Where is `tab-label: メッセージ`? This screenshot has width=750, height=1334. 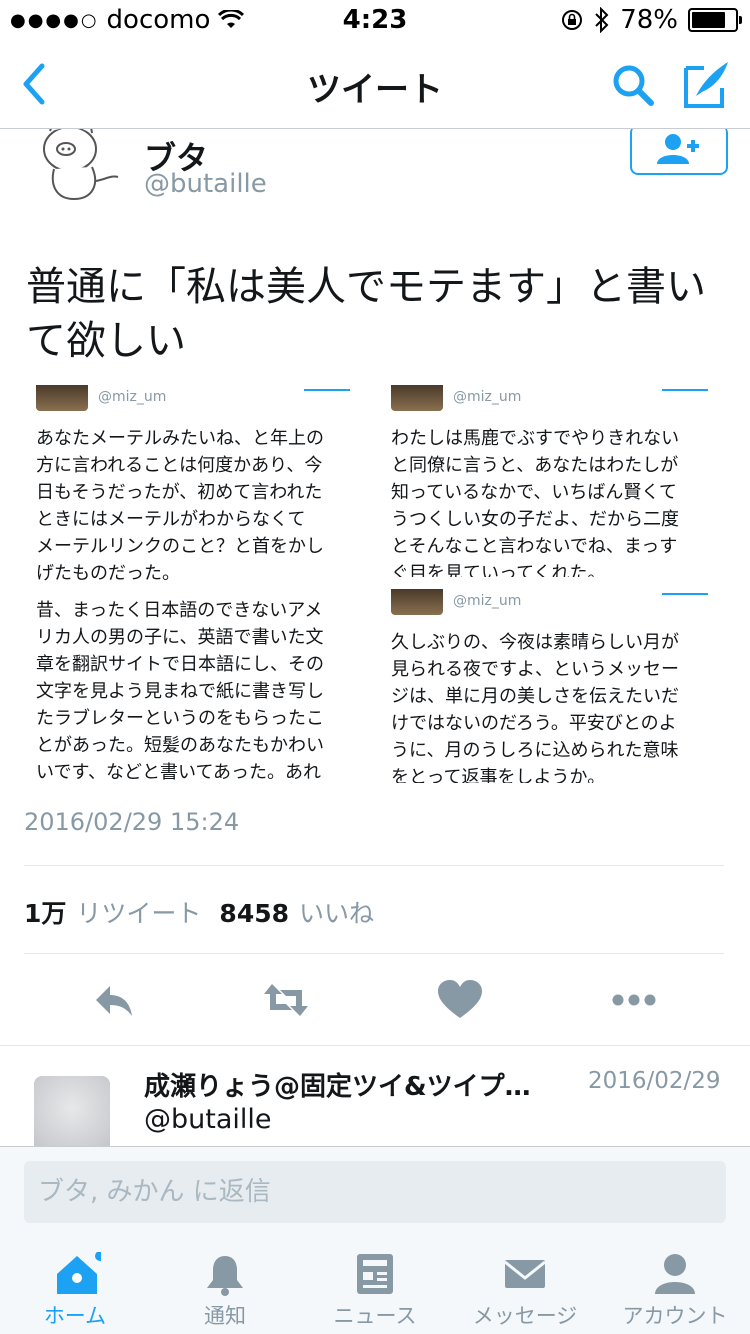
tab-label: メッセージ is located at coordinates (525, 1316).